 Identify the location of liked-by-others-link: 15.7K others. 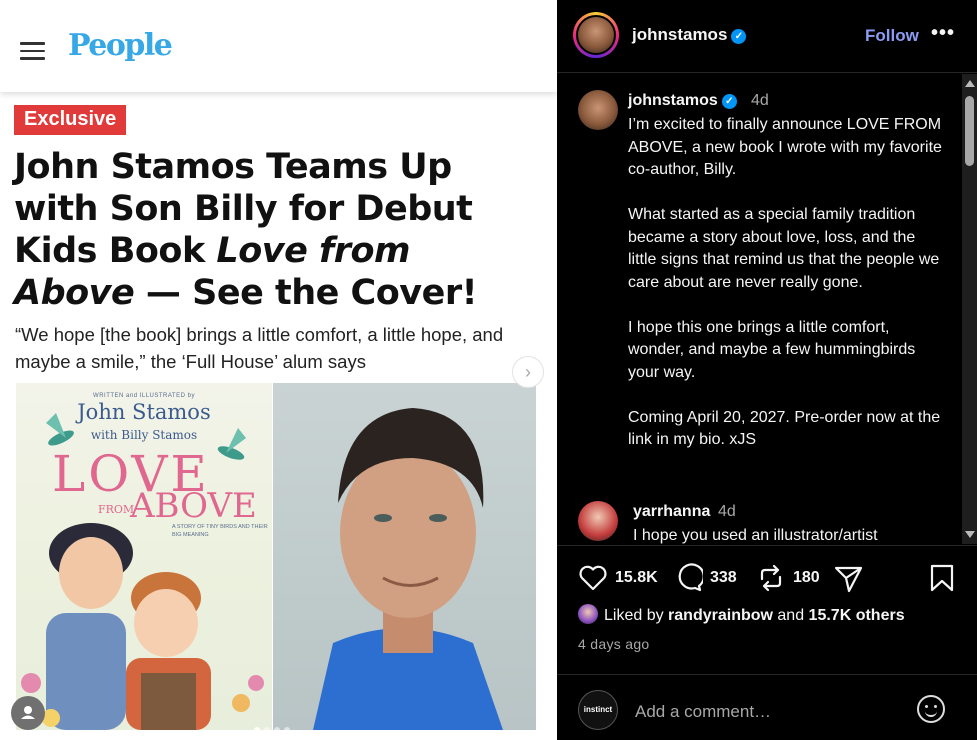
(857, 615).